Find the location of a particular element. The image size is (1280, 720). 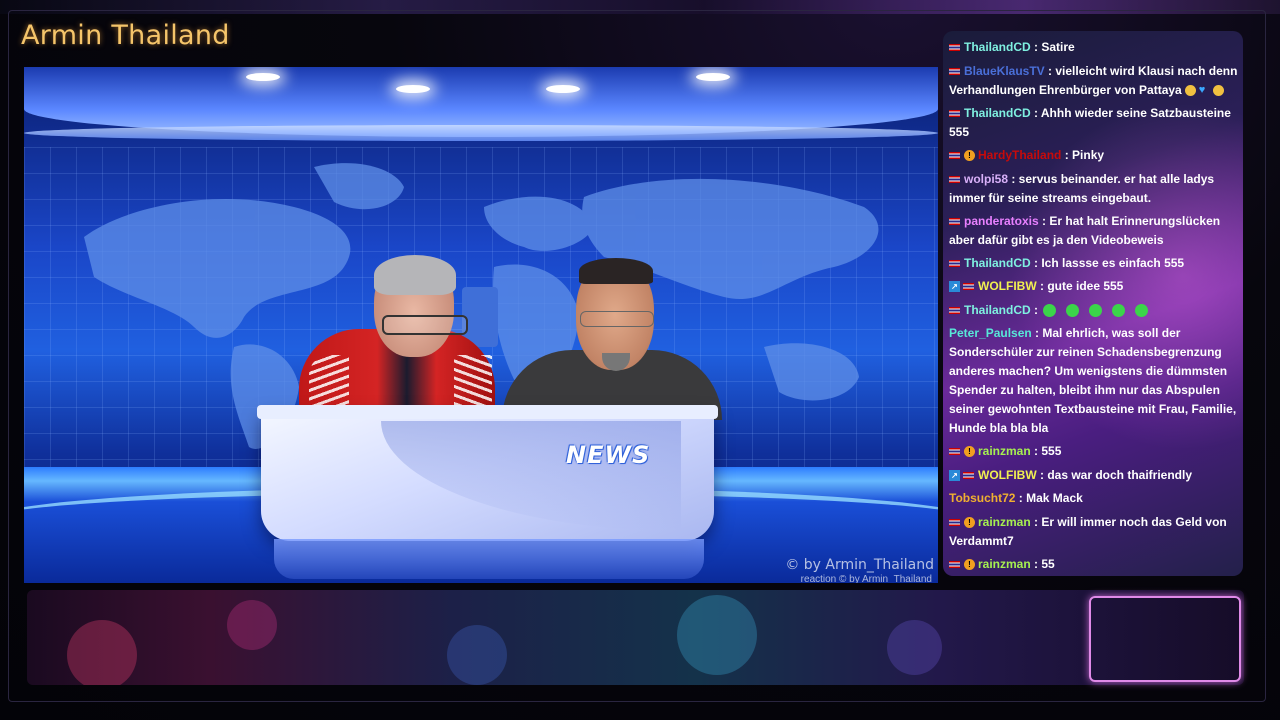

top-glow is located at coordinates (640, 7).